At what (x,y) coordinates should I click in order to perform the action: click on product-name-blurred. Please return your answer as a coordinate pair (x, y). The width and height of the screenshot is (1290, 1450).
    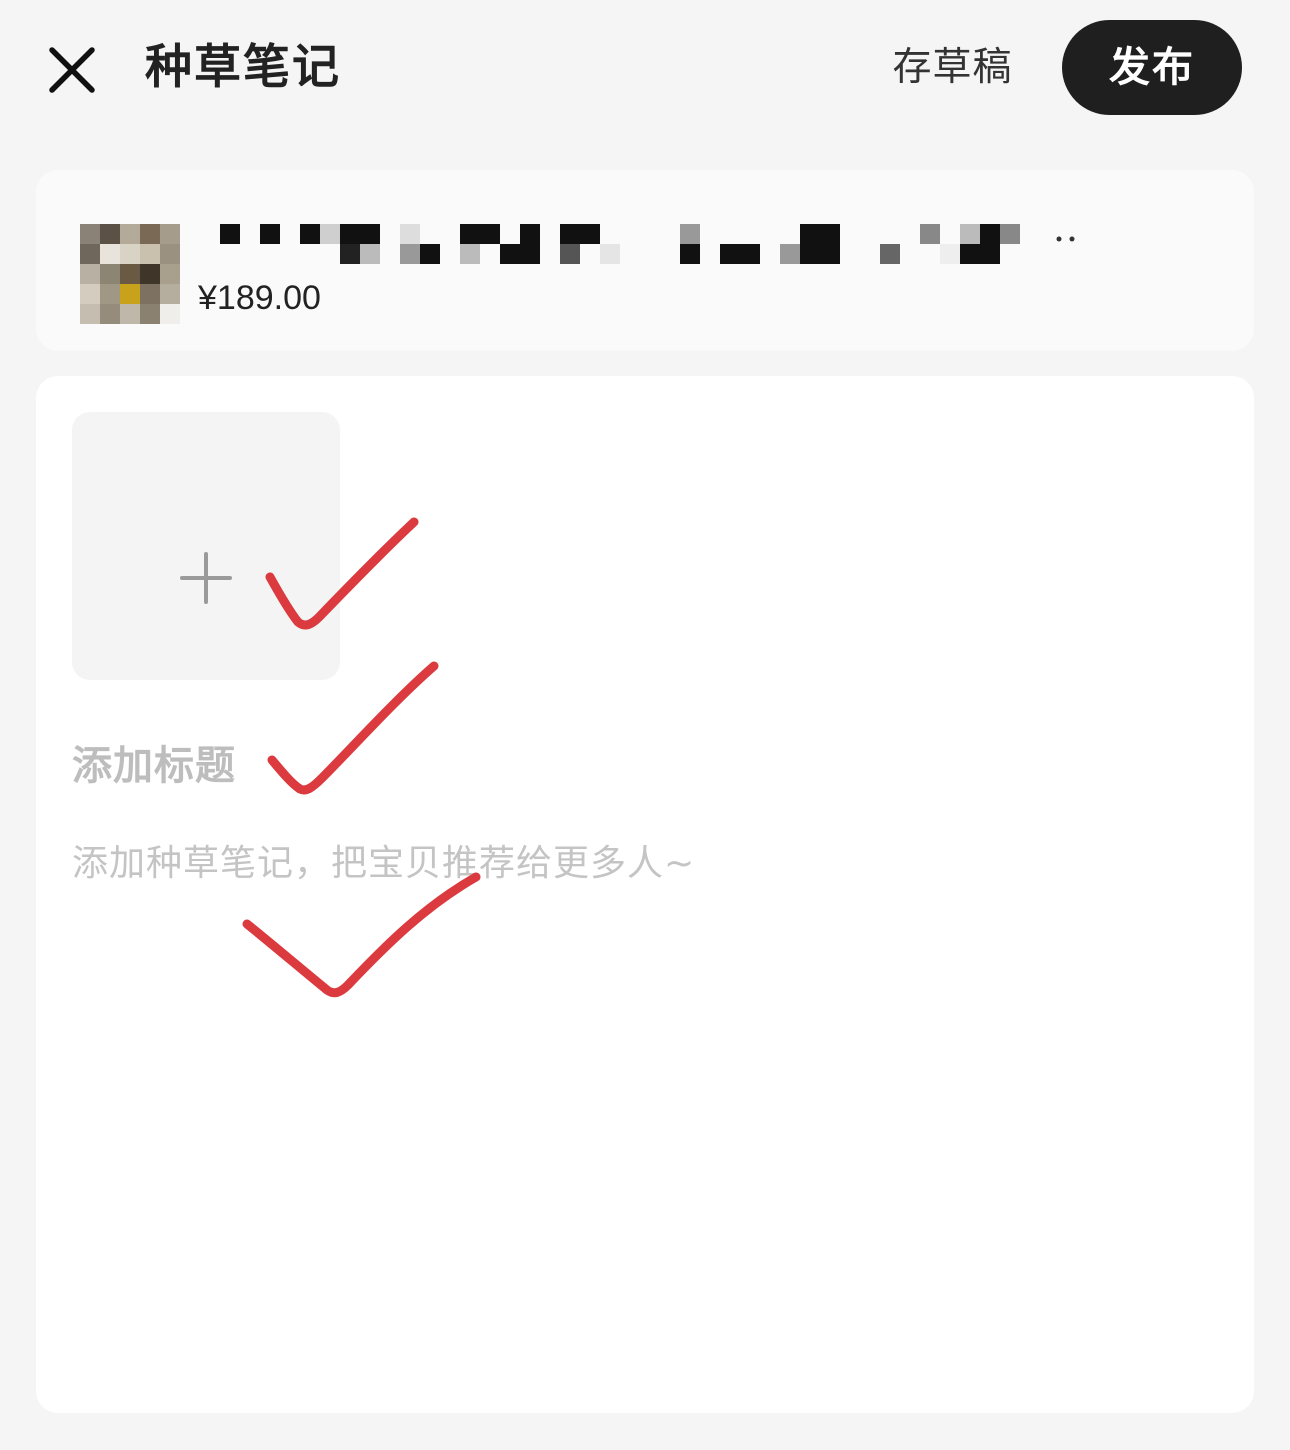
    Looking at the image, I should click on (651, 243).